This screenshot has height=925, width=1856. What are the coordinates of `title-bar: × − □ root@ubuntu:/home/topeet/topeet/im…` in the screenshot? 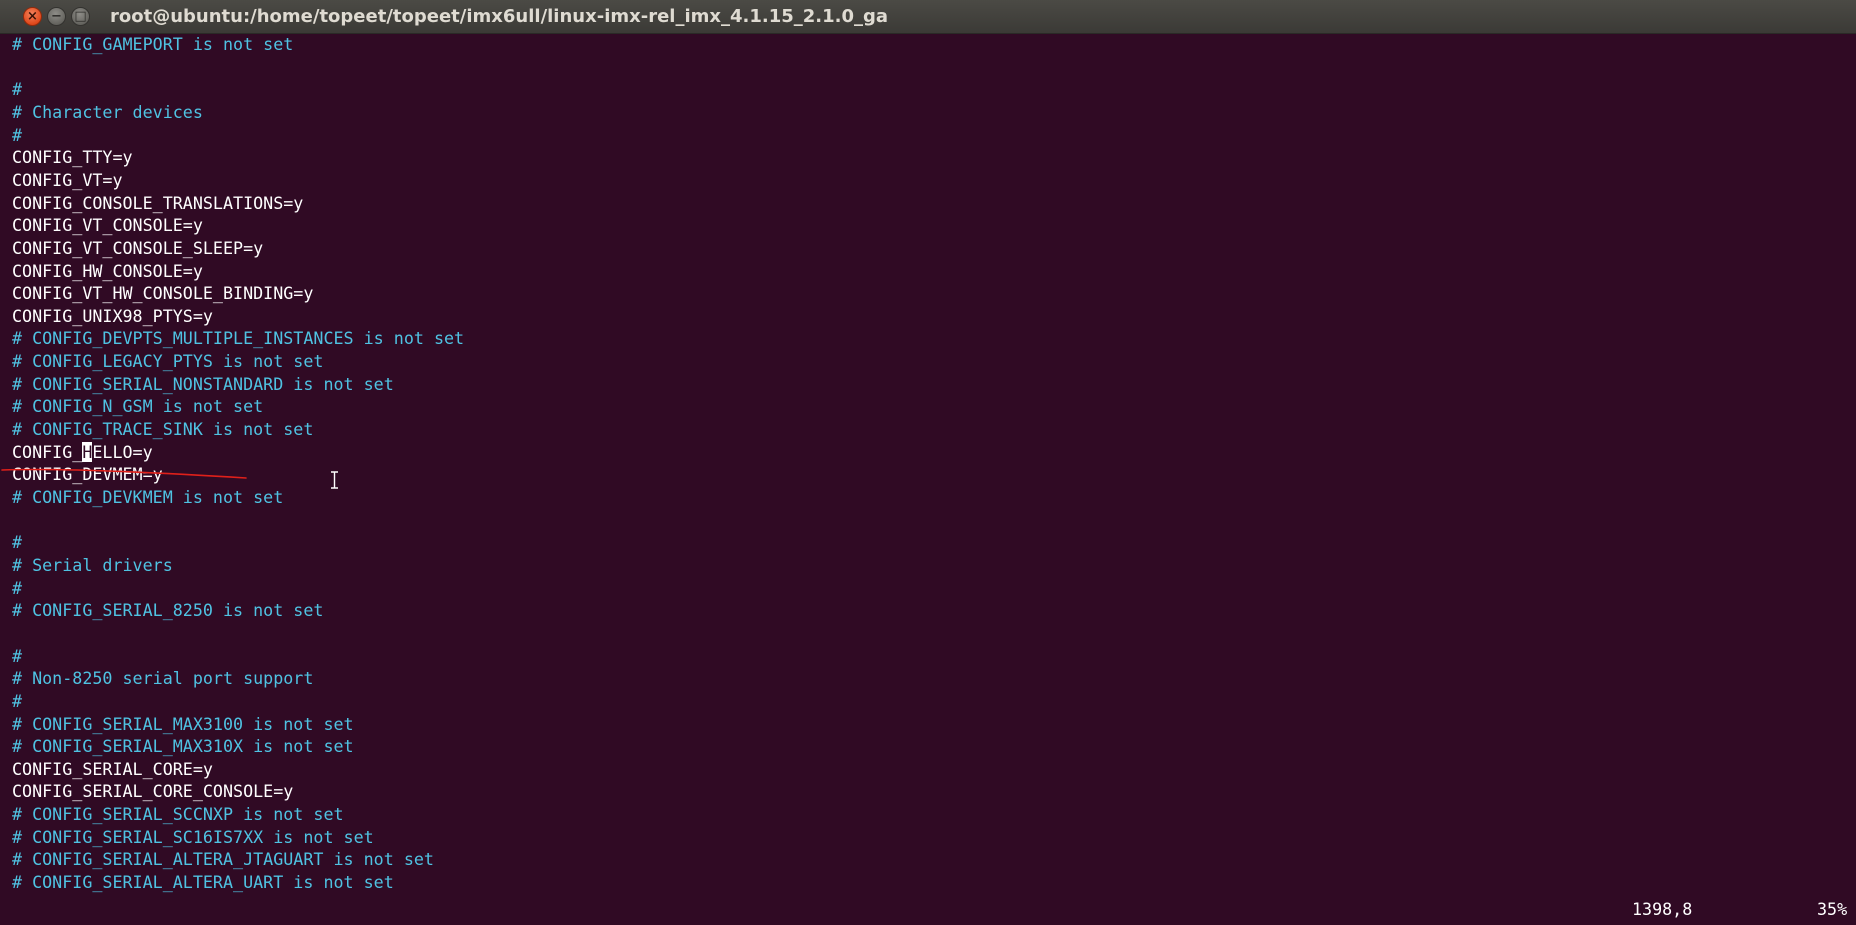 It's located at (928, 17).